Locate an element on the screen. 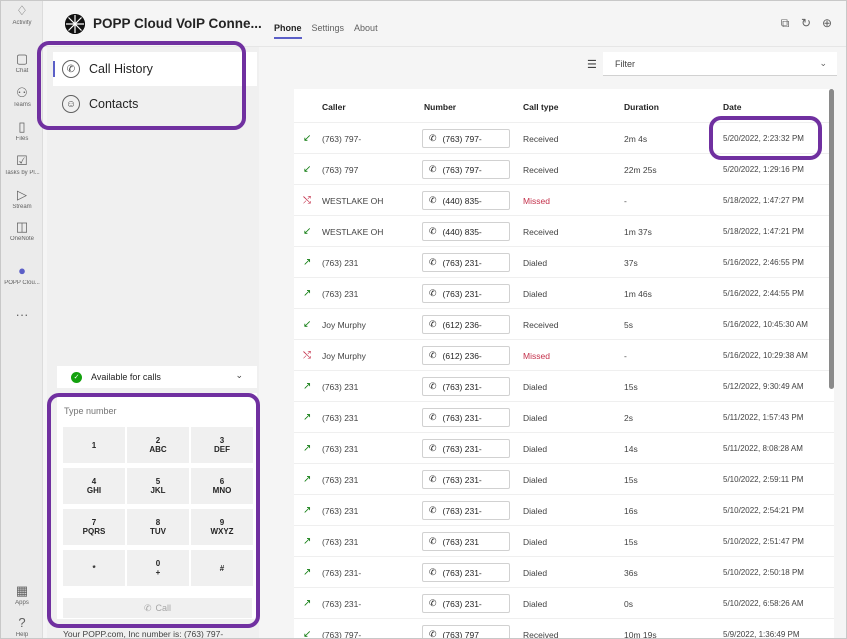  rail-item-label: Apps is located at coordinates (22, 603).